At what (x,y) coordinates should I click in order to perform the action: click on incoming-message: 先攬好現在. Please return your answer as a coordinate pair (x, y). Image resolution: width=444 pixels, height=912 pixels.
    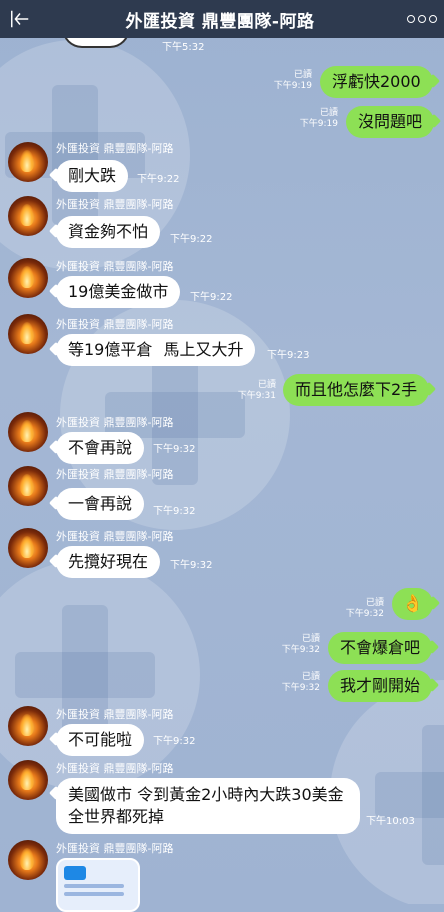
    Looking at the image, I should click on (108, 562).